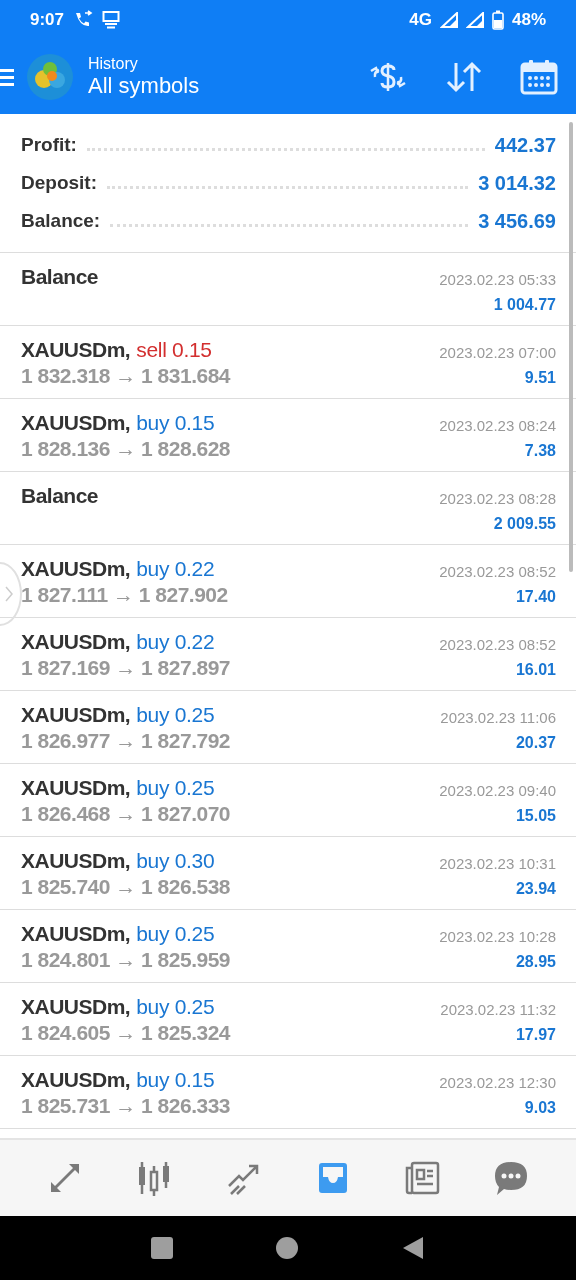 The height and width of the screenshot is (1280, 576). I want to click on profit-amount: 17.40, so click(535, 597).